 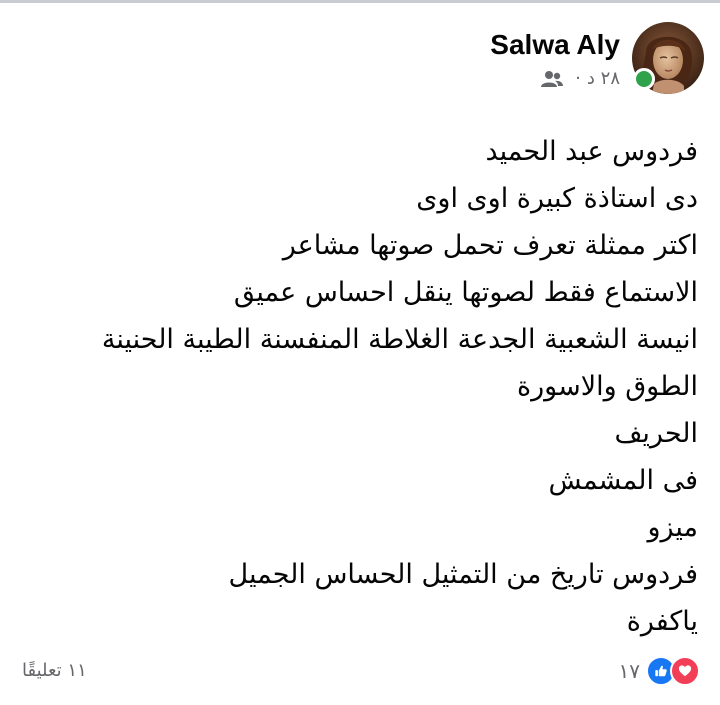 I want to click on post-meta: Salwa Aly · ٢٨ د, so click(x=555, y=55).